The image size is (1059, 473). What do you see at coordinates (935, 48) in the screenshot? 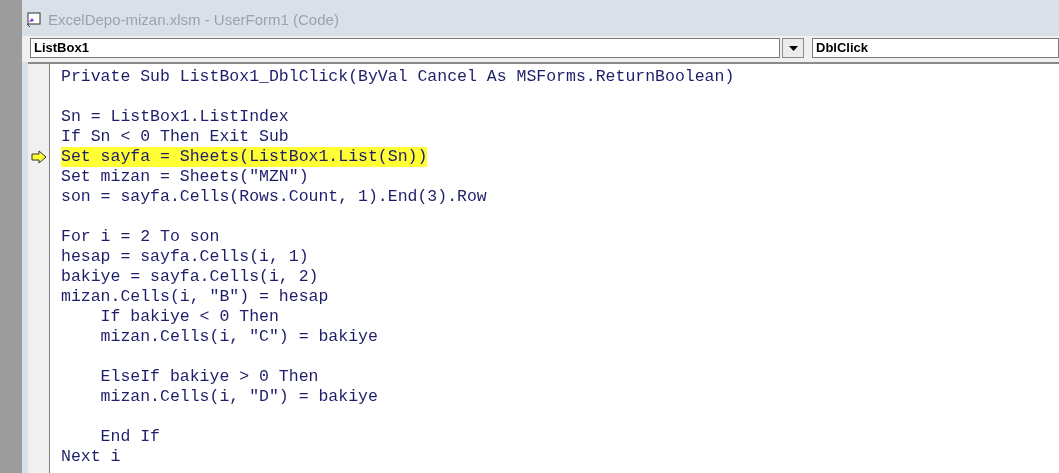
I see `procedure-dropdown: DblClick` at bounding box center [935, 48].